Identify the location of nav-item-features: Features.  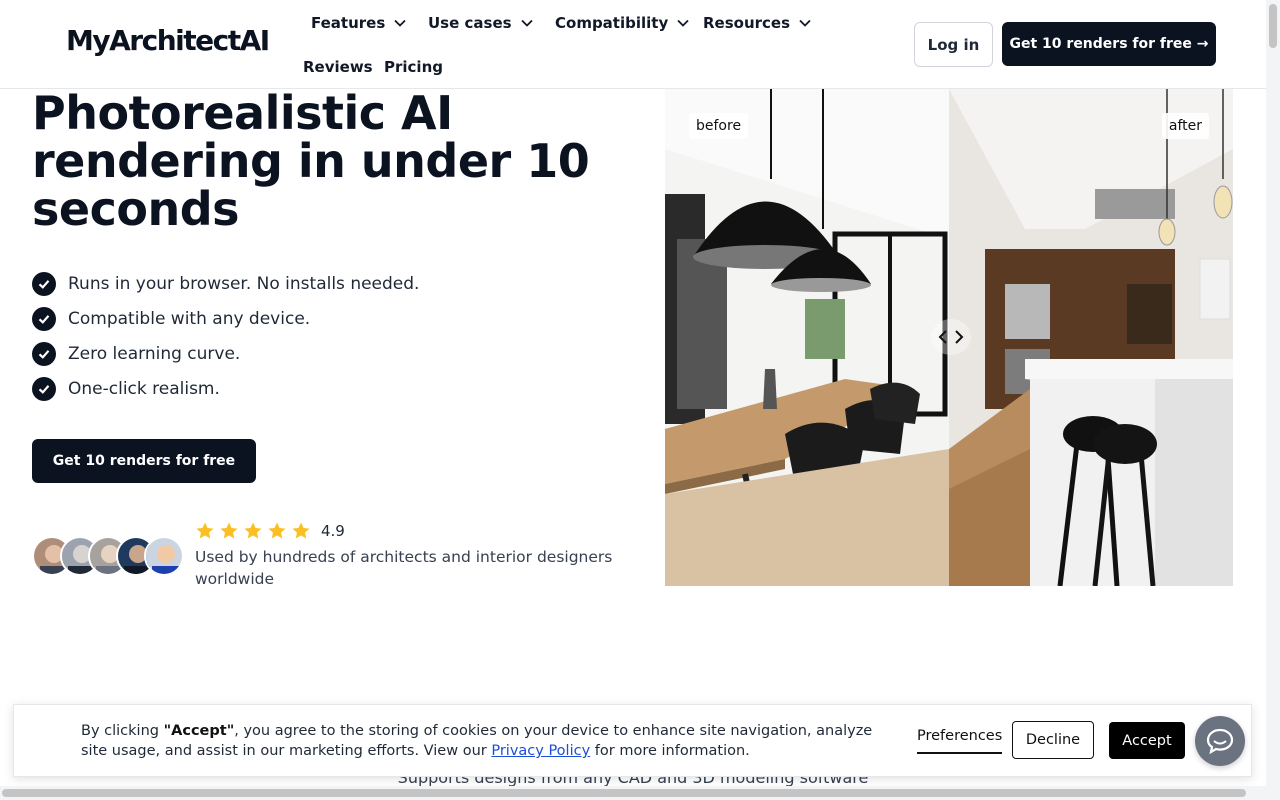
(359, 23).